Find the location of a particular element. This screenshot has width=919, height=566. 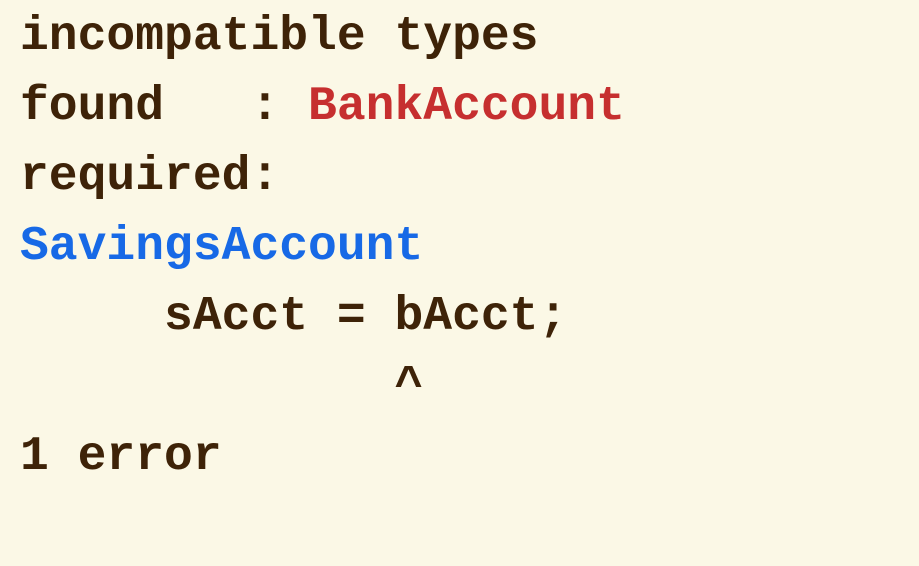

found-line: found : BankAccount is located at coordinates (469, 107).